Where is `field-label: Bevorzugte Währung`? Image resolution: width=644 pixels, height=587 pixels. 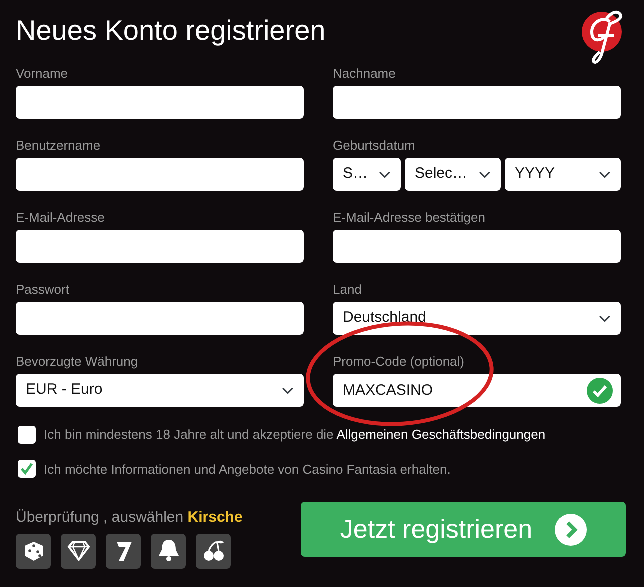 field-label: Bevorzugte Währung is located at coordinates (77, 362).